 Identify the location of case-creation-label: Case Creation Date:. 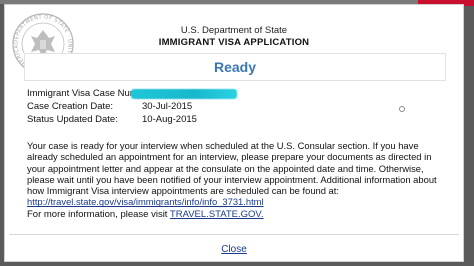
(70, 106).